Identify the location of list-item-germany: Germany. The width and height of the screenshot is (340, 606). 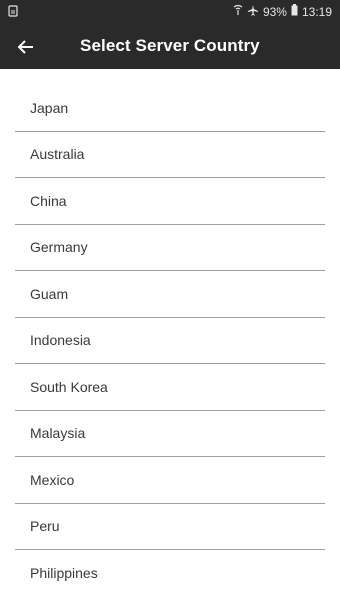
(170, 248).